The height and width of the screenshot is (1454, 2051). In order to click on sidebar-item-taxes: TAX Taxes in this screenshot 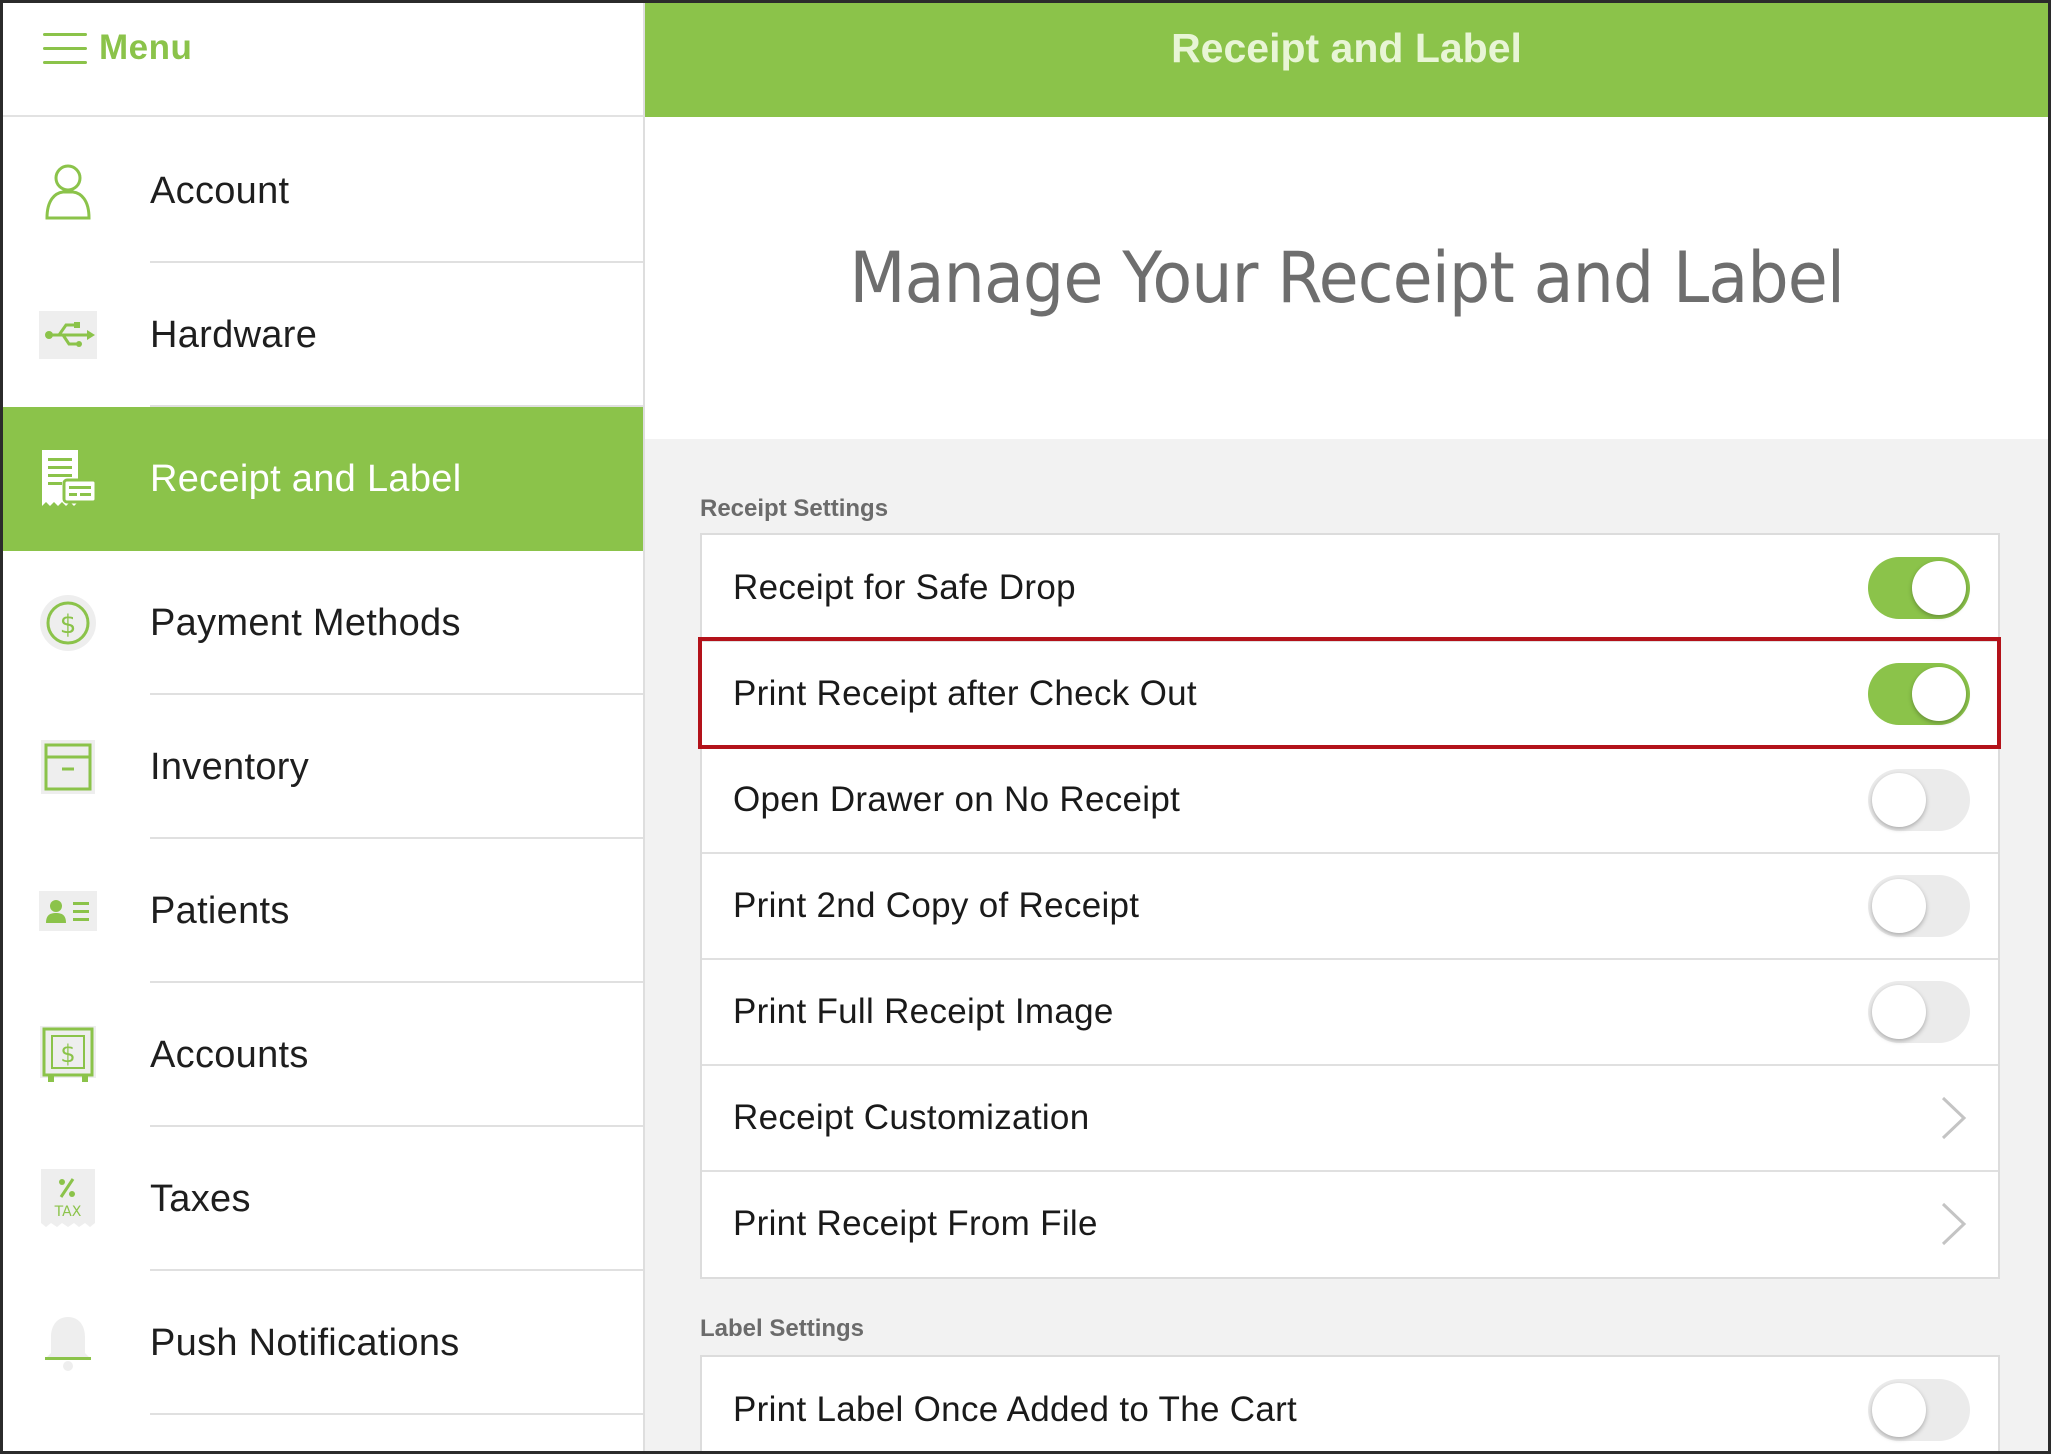, I will do `click(323, 1199)`.